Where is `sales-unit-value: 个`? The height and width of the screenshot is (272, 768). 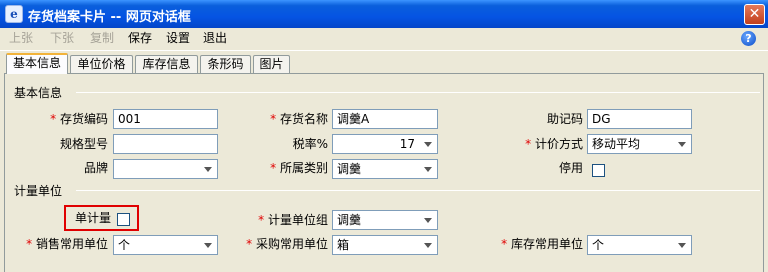 sales-unit-value: 个 is located at coordinates (124, 245).